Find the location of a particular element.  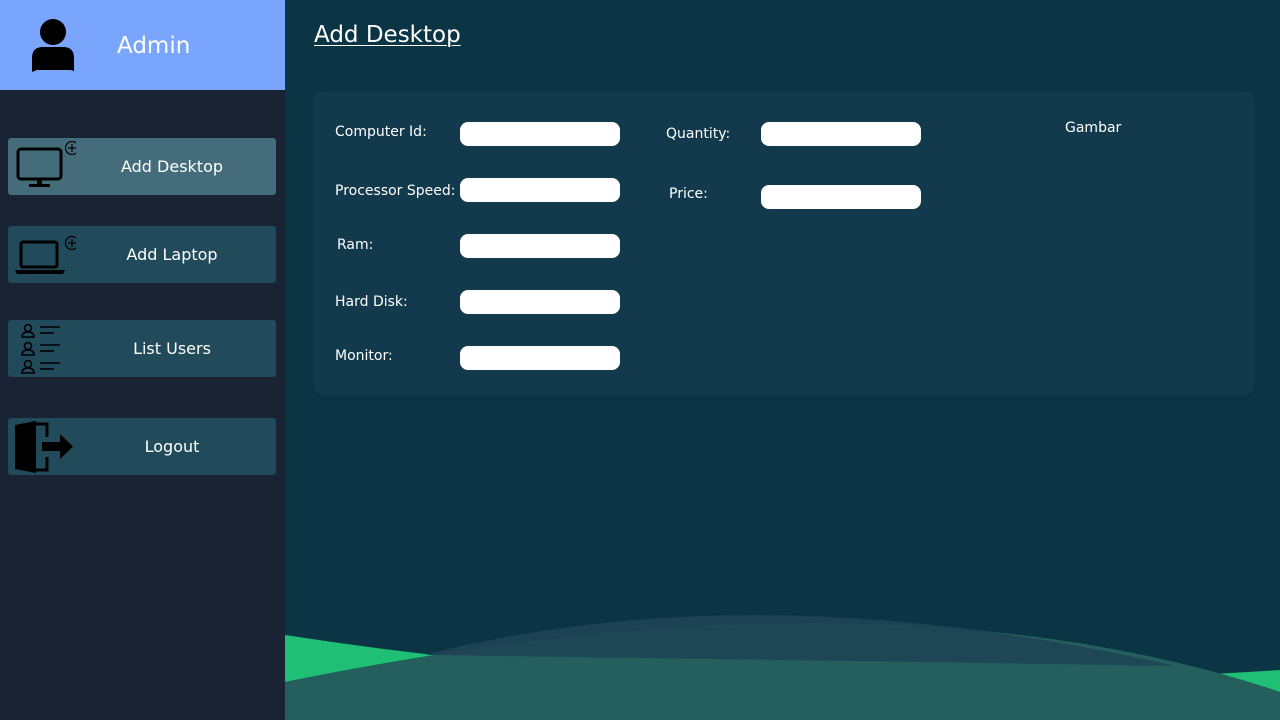

user-list-icon is located at coordinates (40, 348).